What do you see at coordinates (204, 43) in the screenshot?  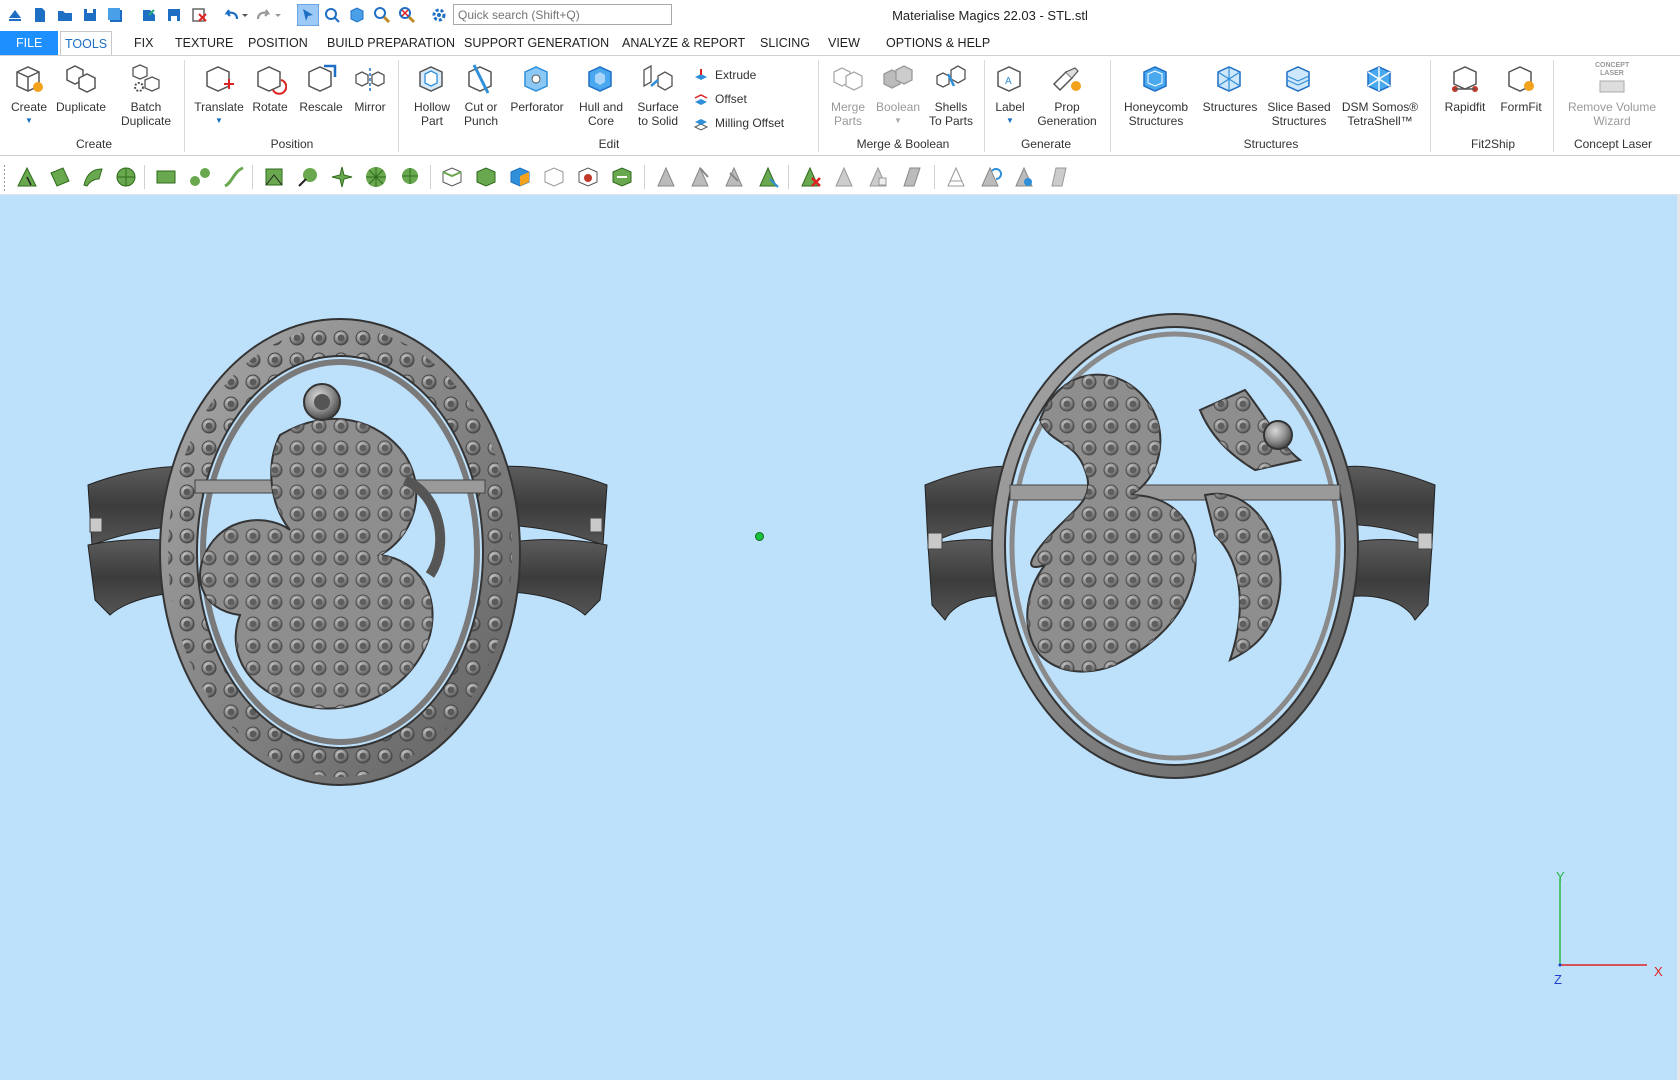 I see `tab-texture: TEXTURE` at bounding box center [204, 43].